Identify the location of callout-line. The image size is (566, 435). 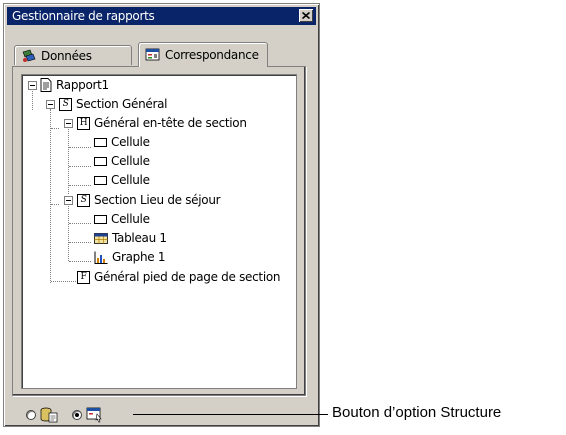
(230, 414).